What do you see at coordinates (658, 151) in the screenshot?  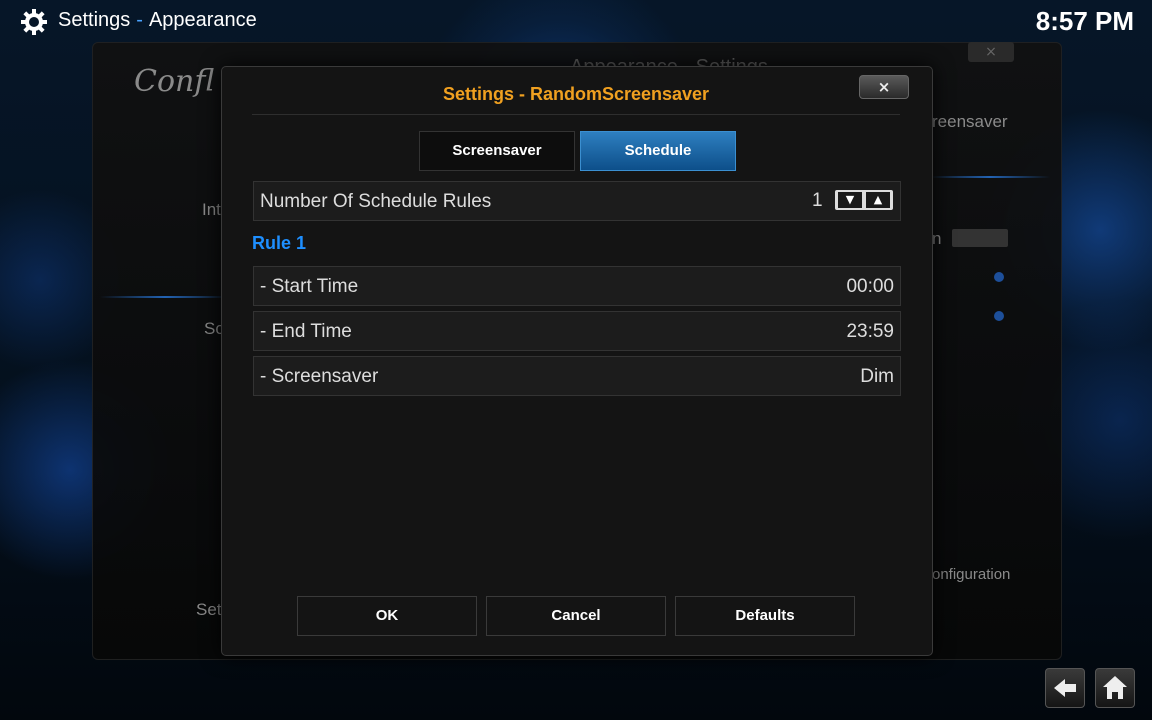 I see `tab-schedule: Schedule` at bounding box center [658, 151].